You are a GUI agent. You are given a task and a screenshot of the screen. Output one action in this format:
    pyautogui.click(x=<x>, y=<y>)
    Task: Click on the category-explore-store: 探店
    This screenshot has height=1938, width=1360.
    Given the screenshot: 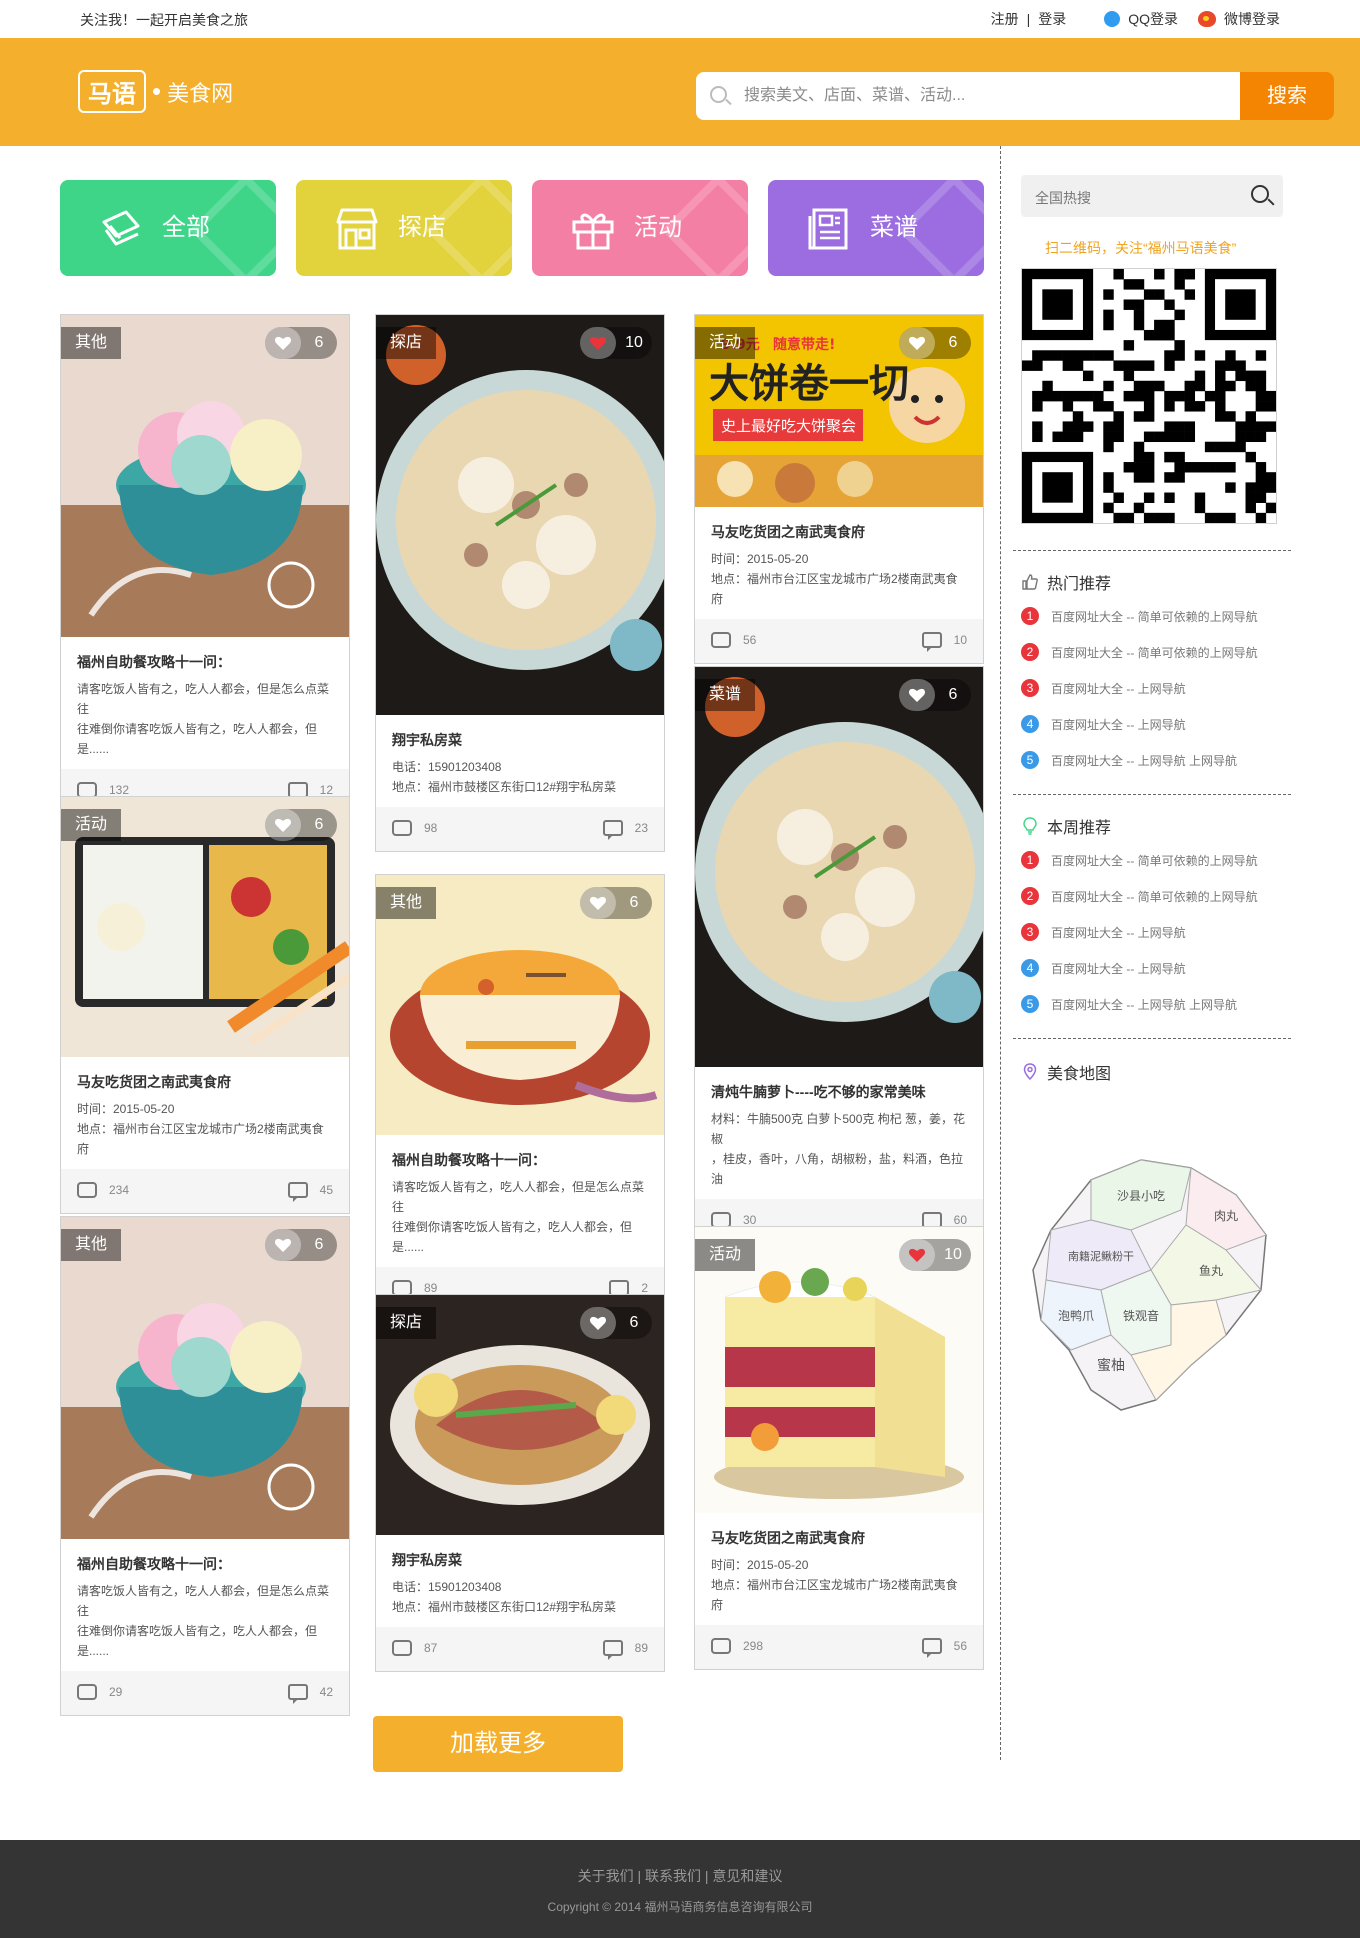 What is the action you would take?
    pyautogui.click(x=404, y=228)
    